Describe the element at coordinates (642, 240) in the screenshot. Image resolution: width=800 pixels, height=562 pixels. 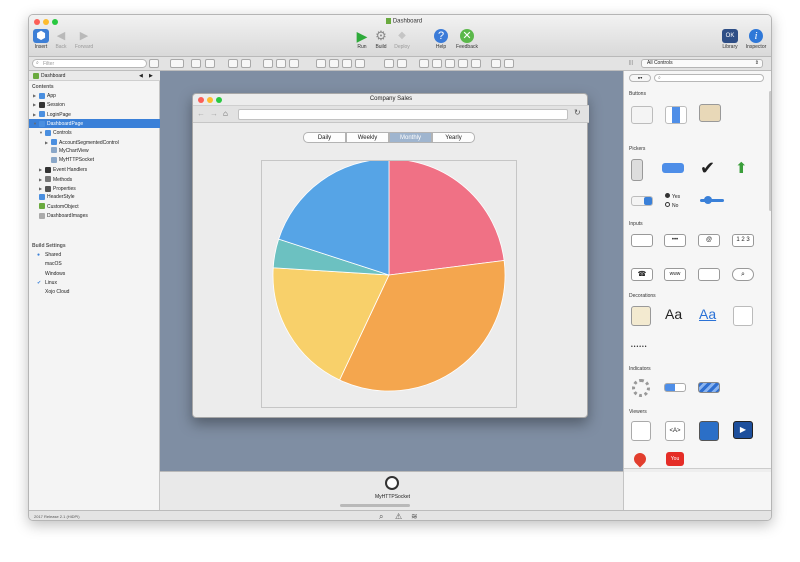
I see `textfield-control` at that location.